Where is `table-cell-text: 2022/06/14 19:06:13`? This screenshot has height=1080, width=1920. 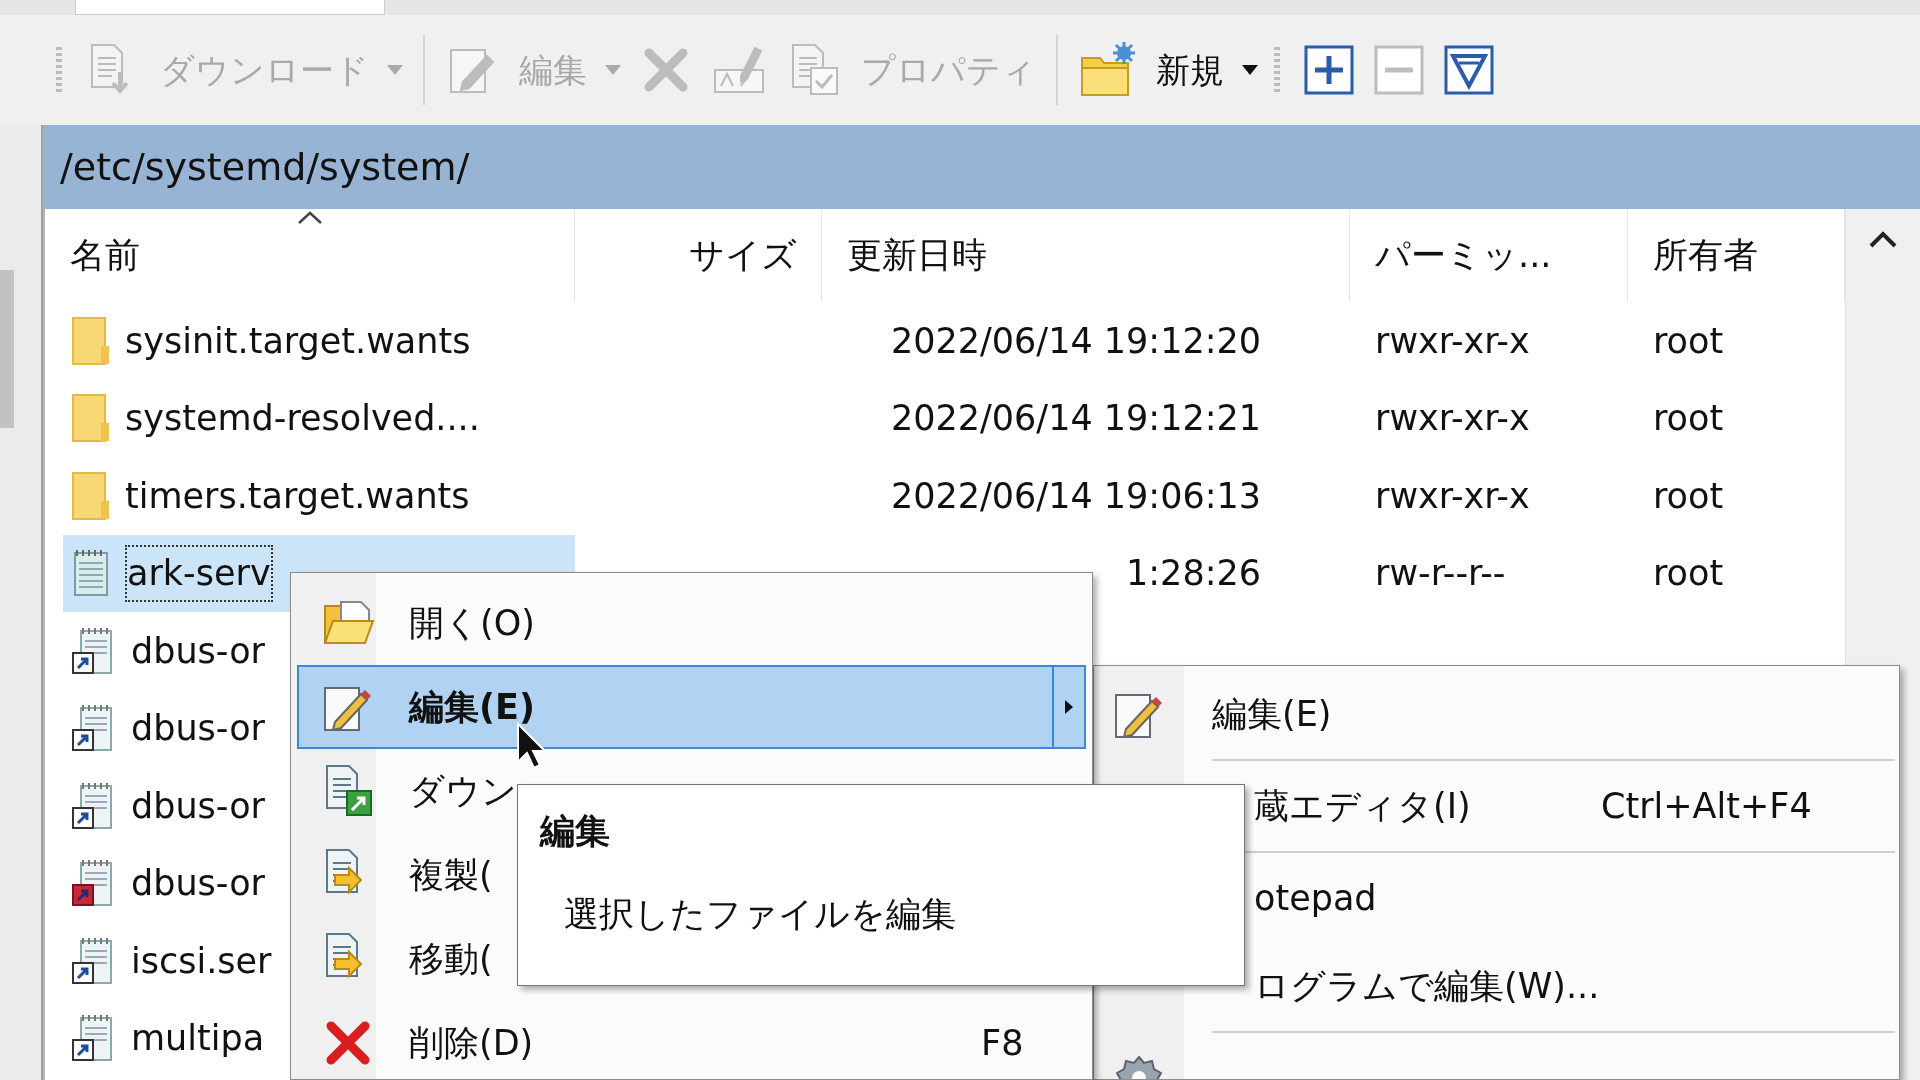 table-cell-text: 2022/06/14 19:06:13 is located at coordinates (1075, 496).